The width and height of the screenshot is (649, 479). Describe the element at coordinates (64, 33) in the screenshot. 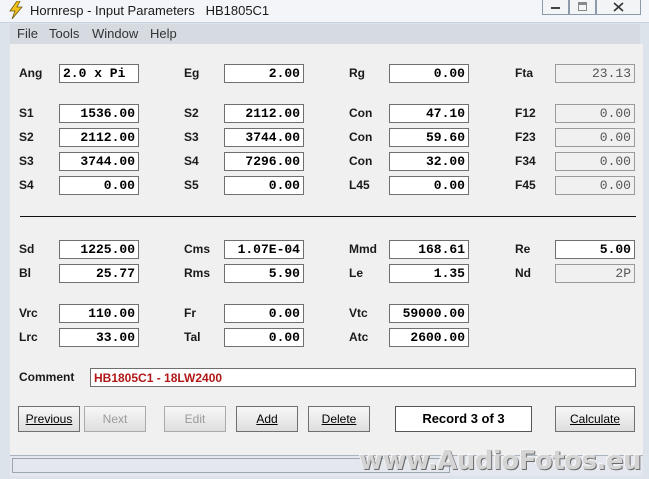

I see `menu-tools: Tools` at that location.